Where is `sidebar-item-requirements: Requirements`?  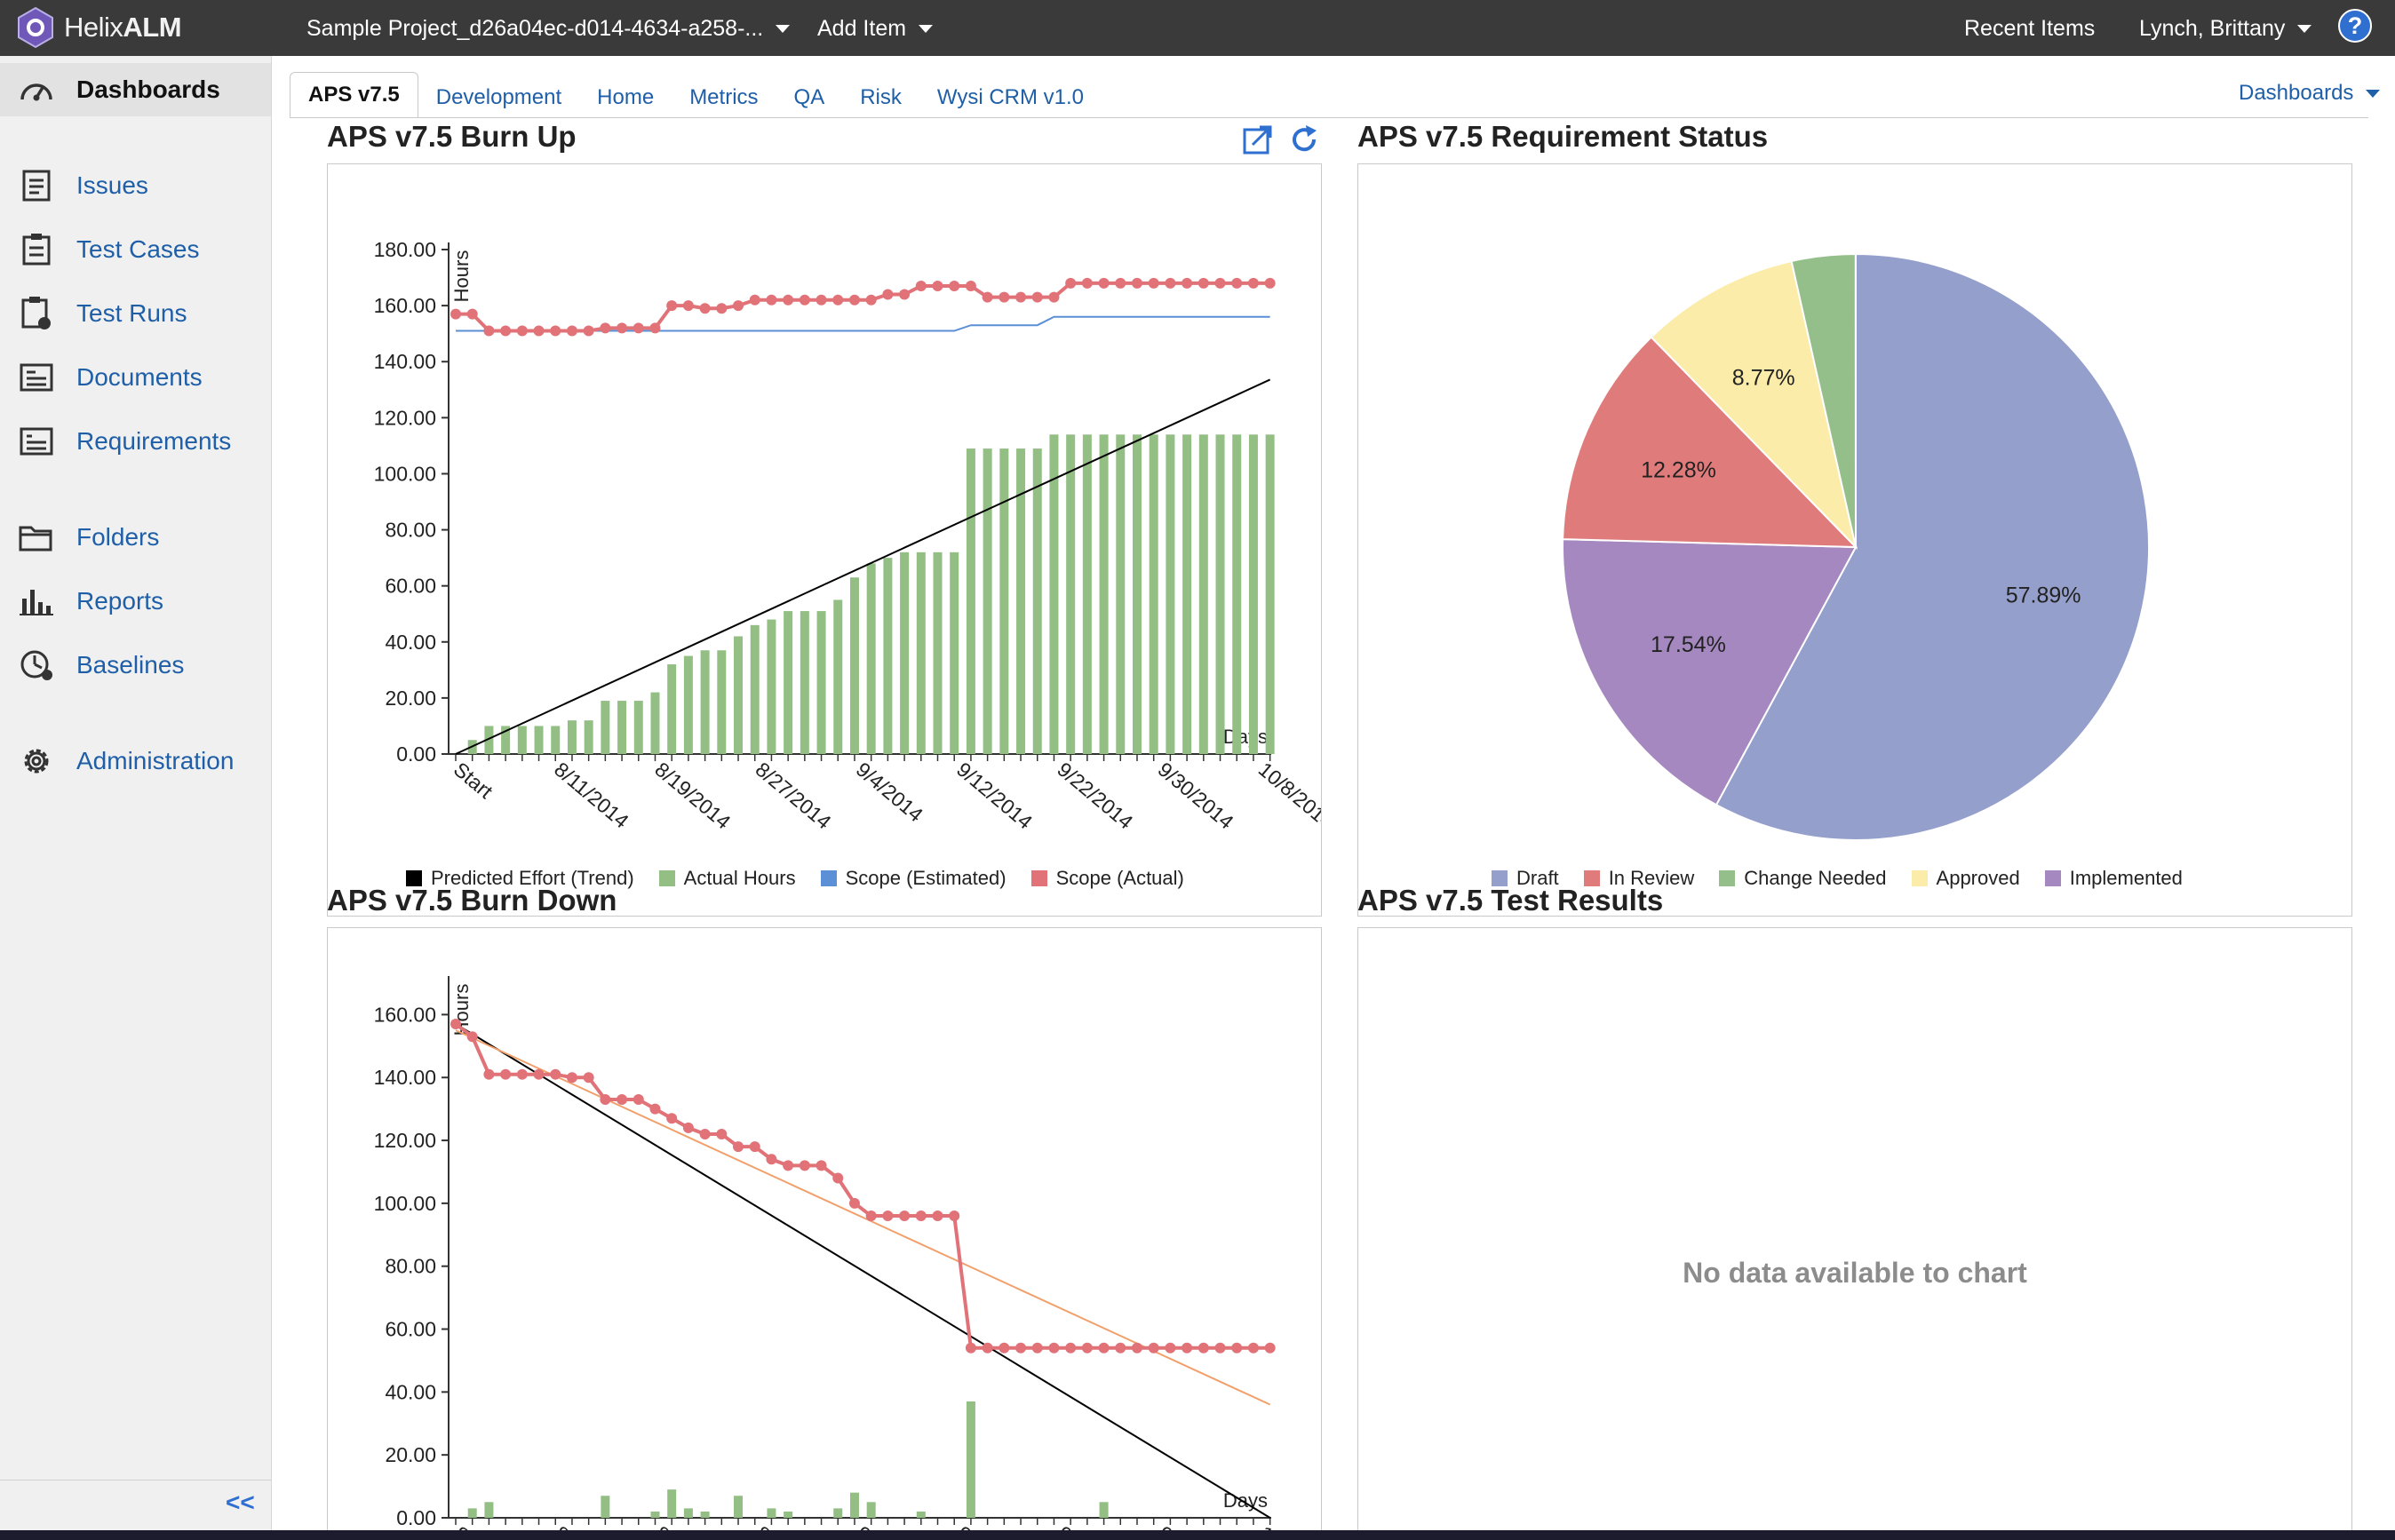
sidebar-item-requirements: Requirements is located at coordinates (135, 442).